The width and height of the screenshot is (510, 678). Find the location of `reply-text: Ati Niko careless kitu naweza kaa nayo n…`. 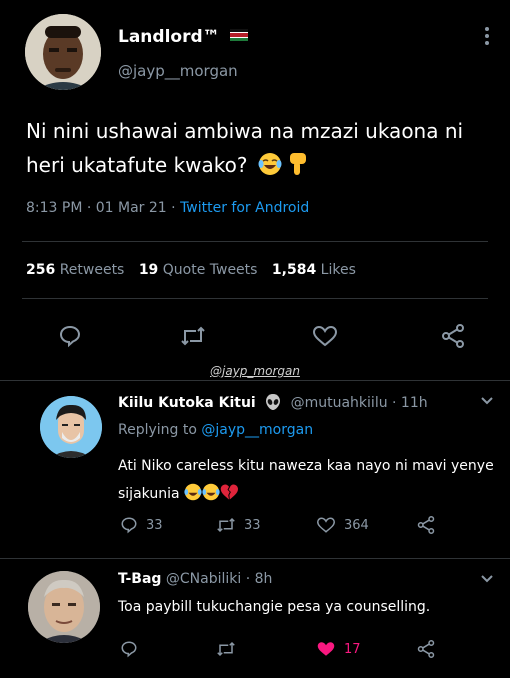

reply-text: Ati Niko careless kitu naweza kaa nayo n… is located at coordinates (306, 480).